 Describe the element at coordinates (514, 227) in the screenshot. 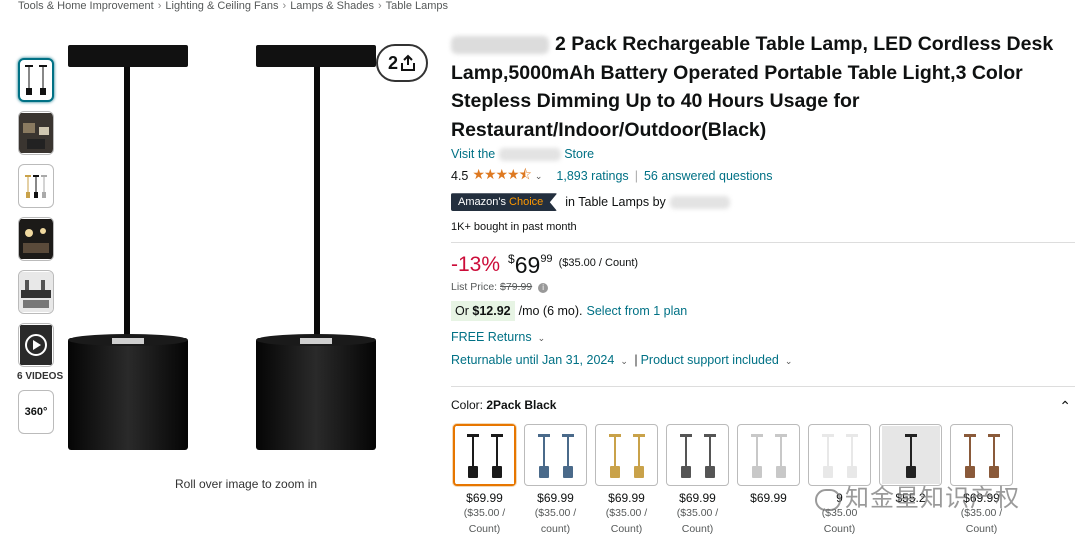

I see `bought-count: 1K+ bought in past month` at that location.